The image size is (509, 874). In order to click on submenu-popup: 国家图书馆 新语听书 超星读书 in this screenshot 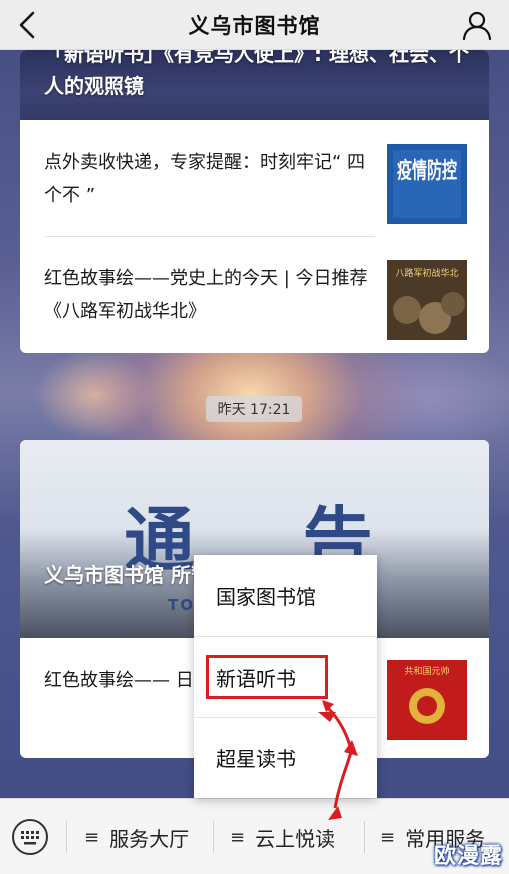, I will do `click(285, 676)`.